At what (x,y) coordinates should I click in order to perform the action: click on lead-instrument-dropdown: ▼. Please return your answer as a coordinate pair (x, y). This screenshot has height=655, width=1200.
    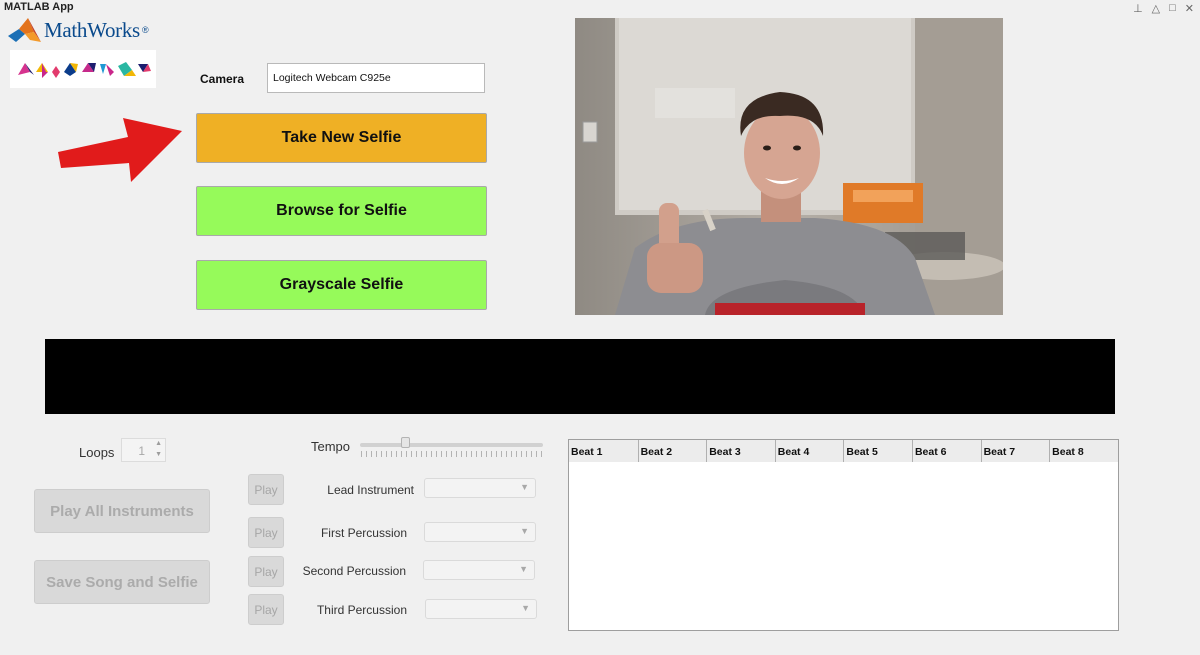
    Looking at the image, I should click on (480, 488).